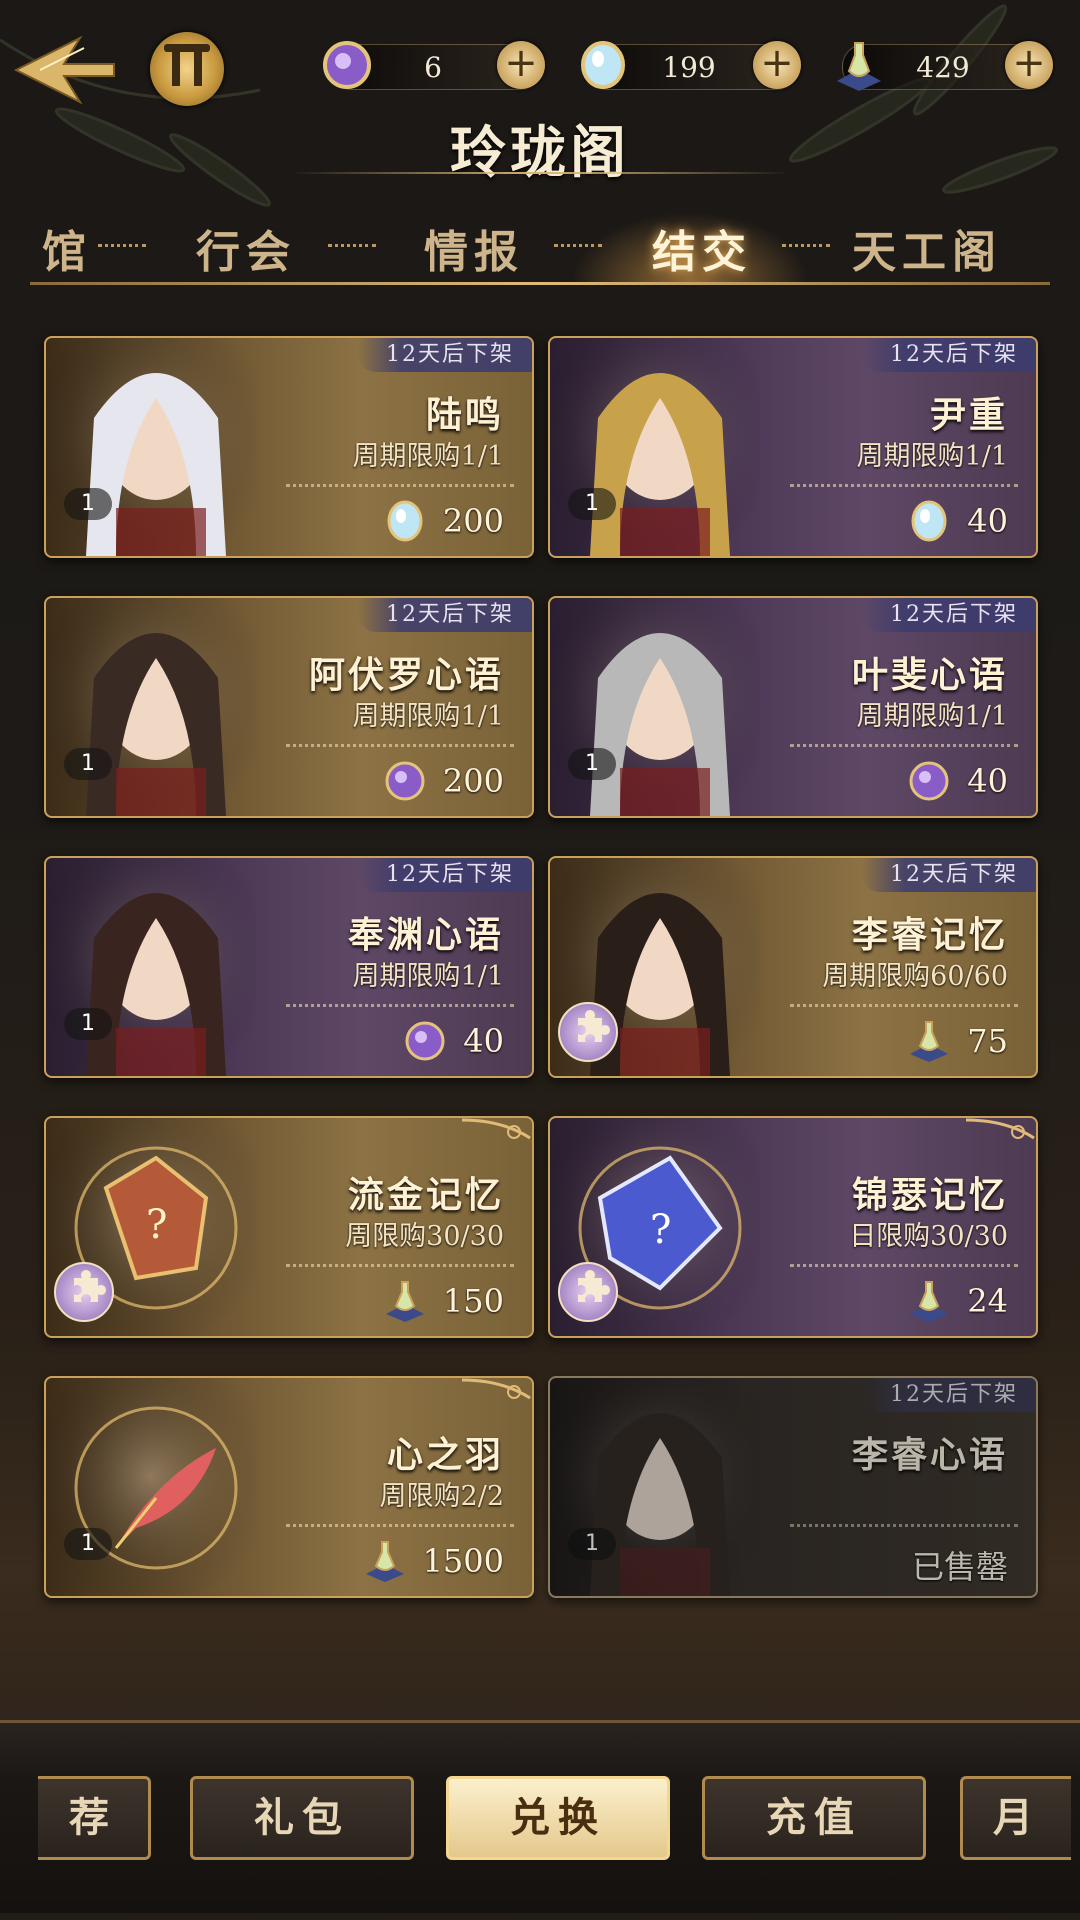 This screenshot has width=1080, height=1920. What do you see at coordinates (289, 1487) in the screenshot?
I see `shop-item-card: 心之羽周限购2/2 1500 1` at bounding box center [289, 1487].